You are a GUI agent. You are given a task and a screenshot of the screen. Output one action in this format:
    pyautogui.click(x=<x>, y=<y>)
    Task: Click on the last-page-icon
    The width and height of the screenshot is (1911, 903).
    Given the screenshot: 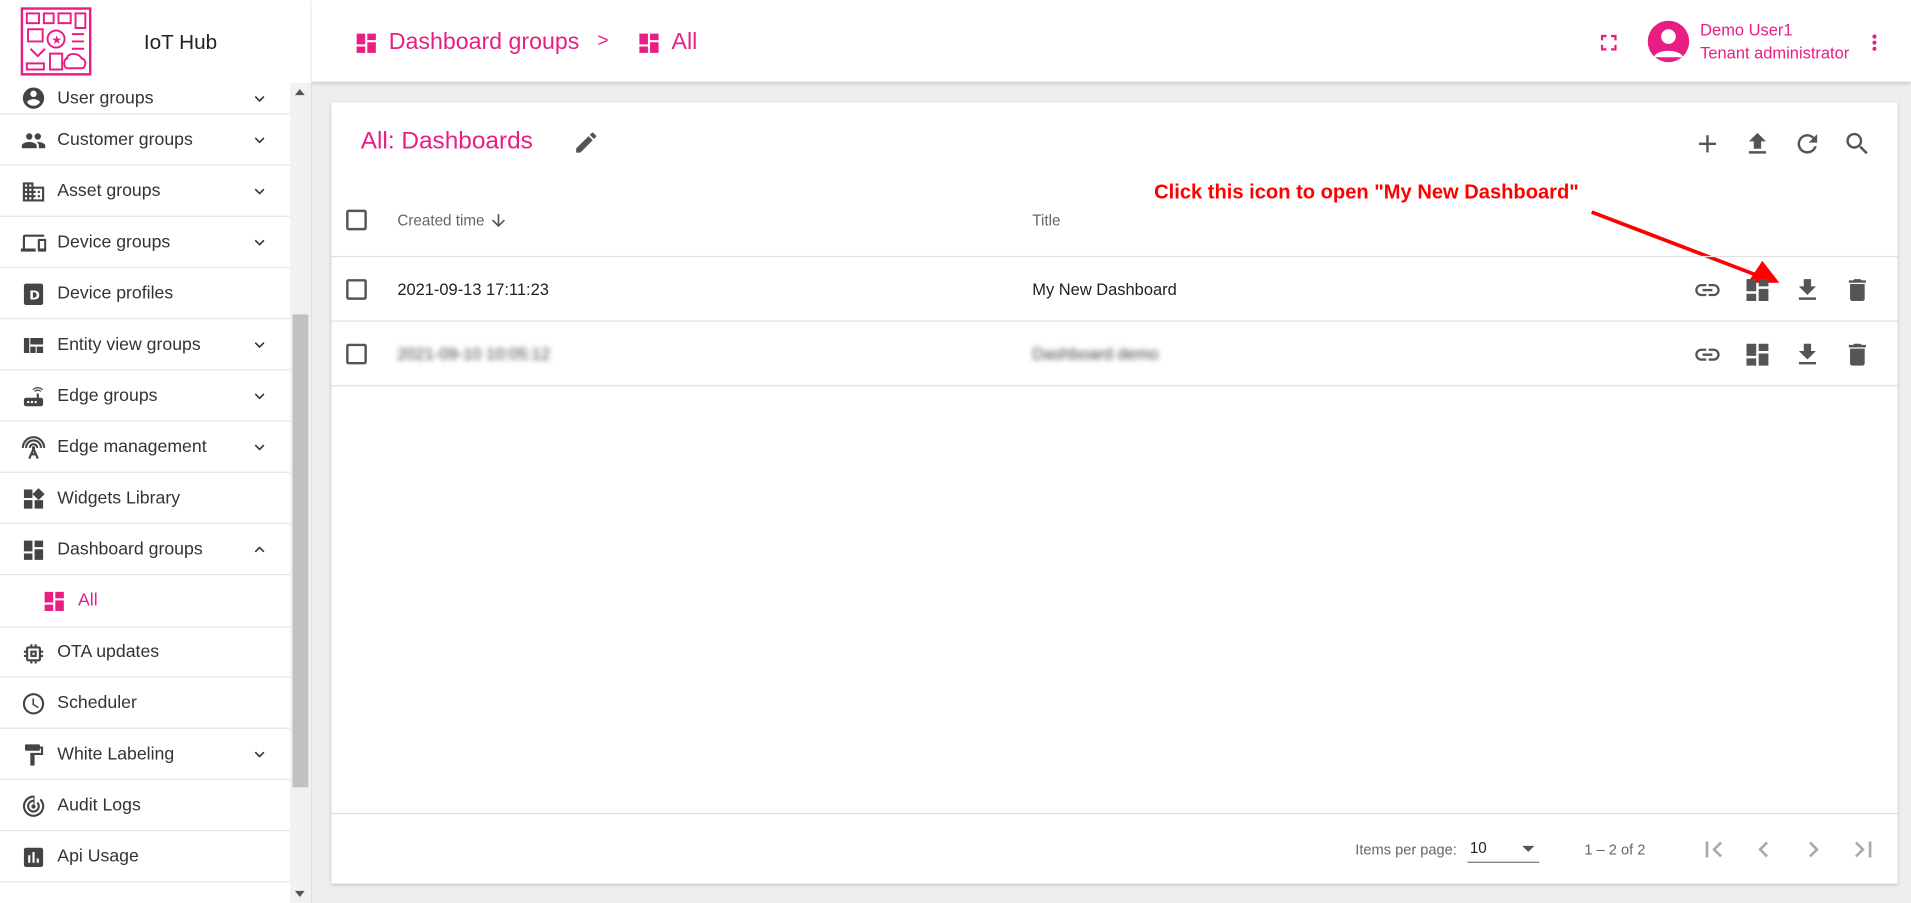 What is the action you would take?
    pyautogui.click(x=1864, y=850)
    